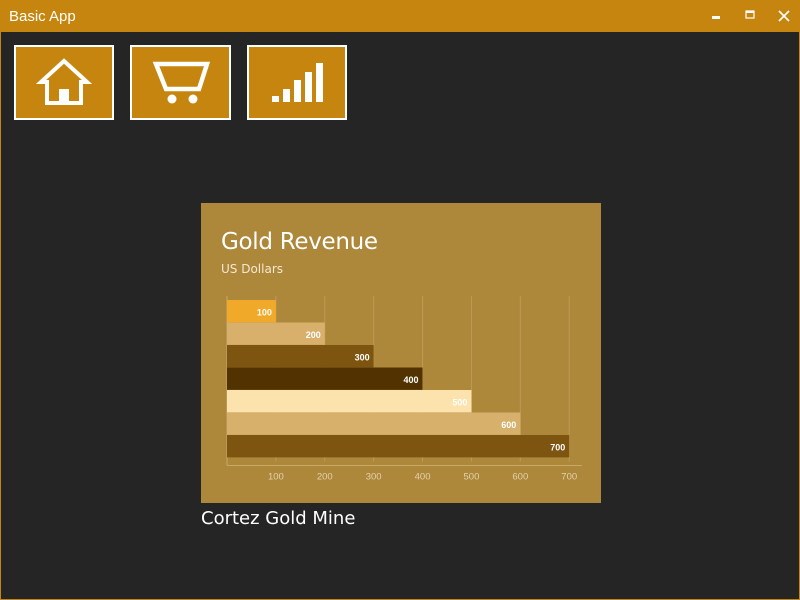 The width and height of the screenshot is (800, 600). I want to click on bar-data-label: 100, so click(264, 312).